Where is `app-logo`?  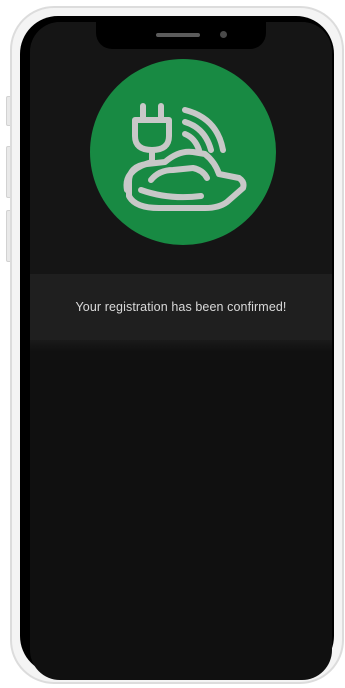 app-logo is located at coordinates (183, 152).